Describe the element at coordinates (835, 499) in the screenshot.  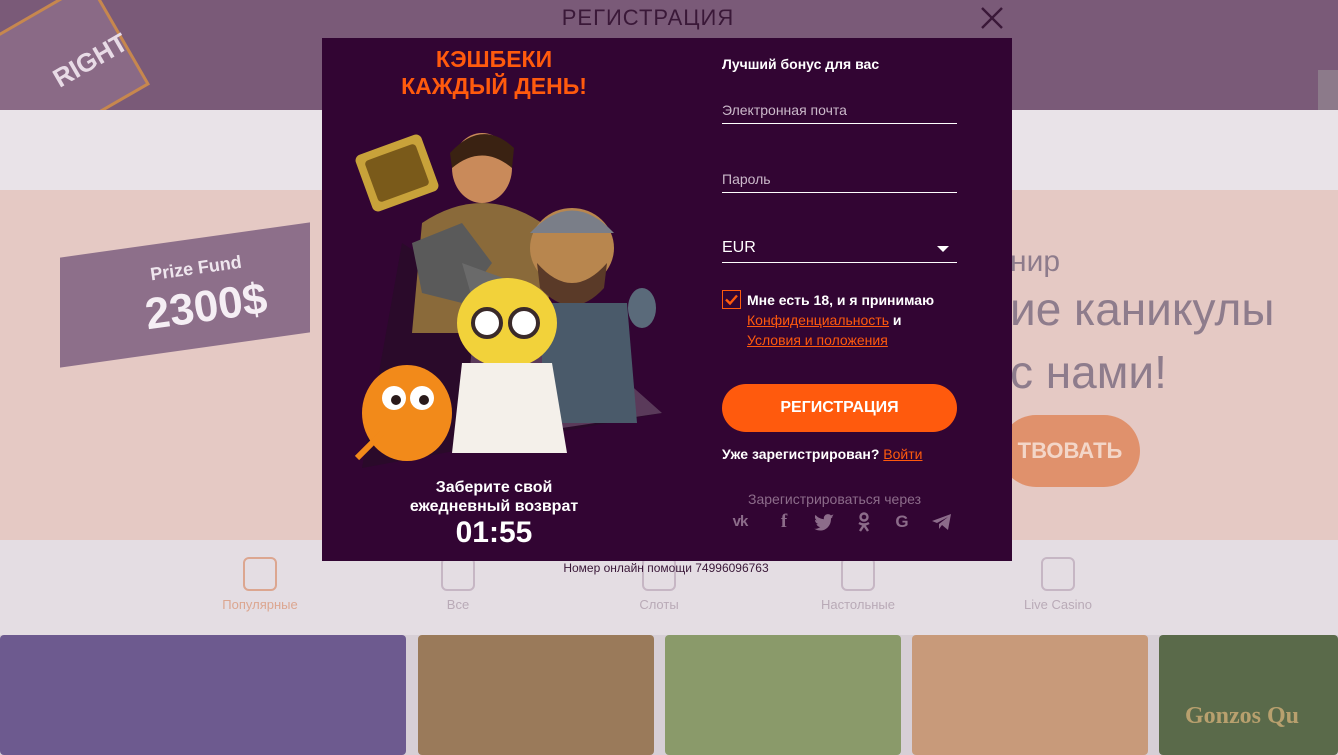
I see `social-register-label: Зарегистрироваться через` at that location.